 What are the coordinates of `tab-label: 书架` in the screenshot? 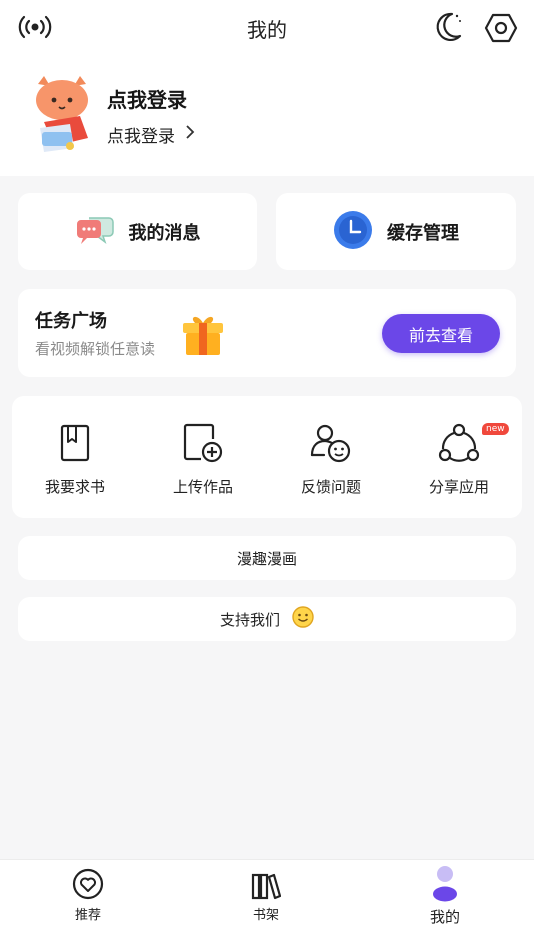 It's located at (265, 915).